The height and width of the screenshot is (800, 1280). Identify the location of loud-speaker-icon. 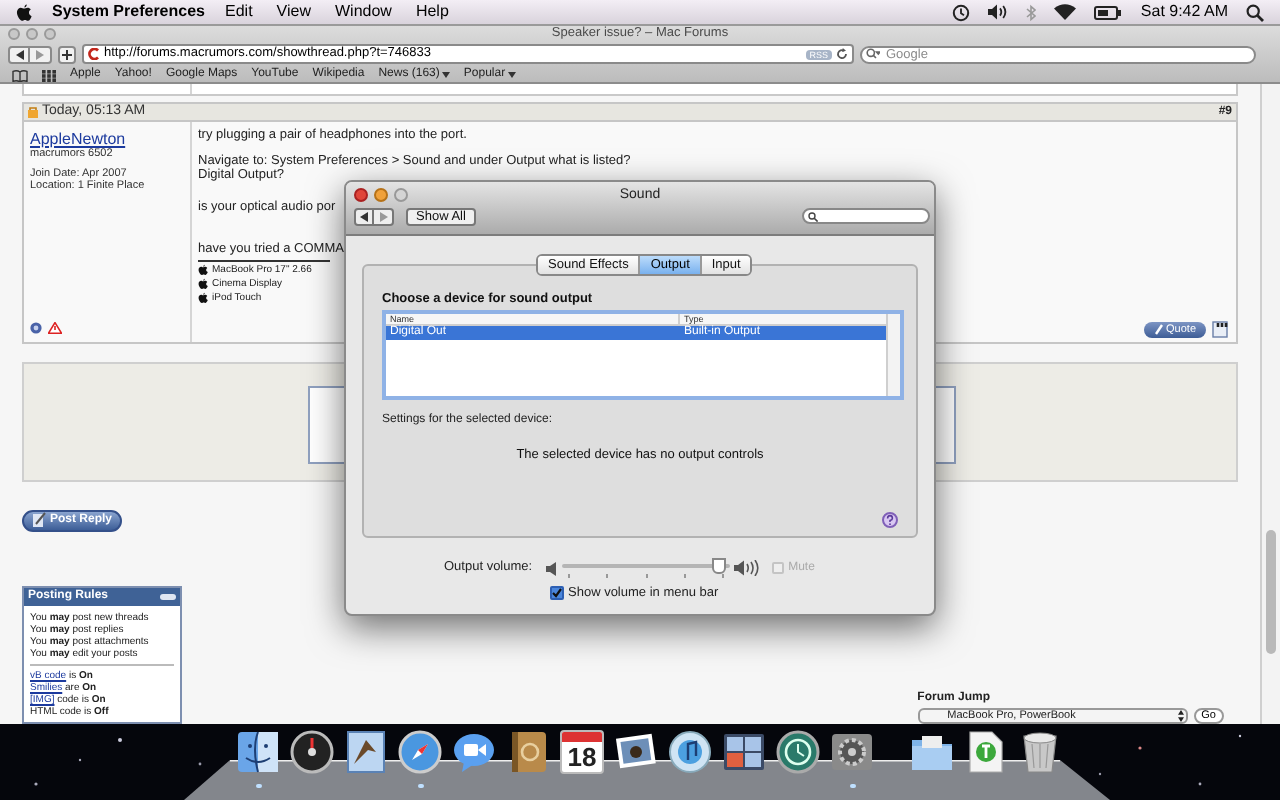
(747, 568).